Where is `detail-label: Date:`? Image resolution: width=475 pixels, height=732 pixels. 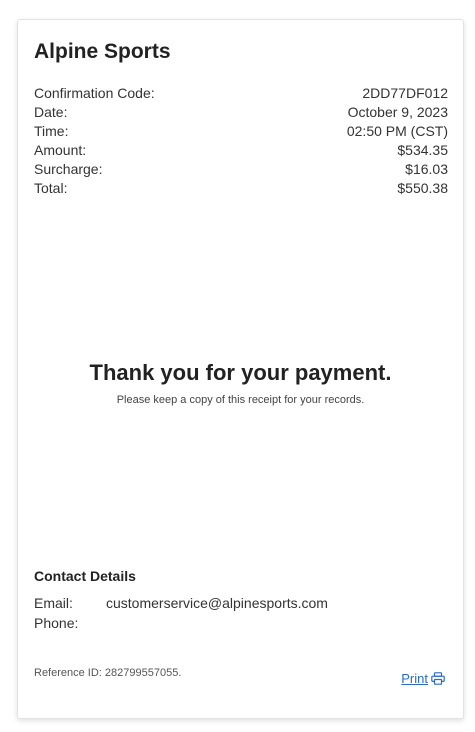 detail-label: Date: is located at coordinates (51, 112).